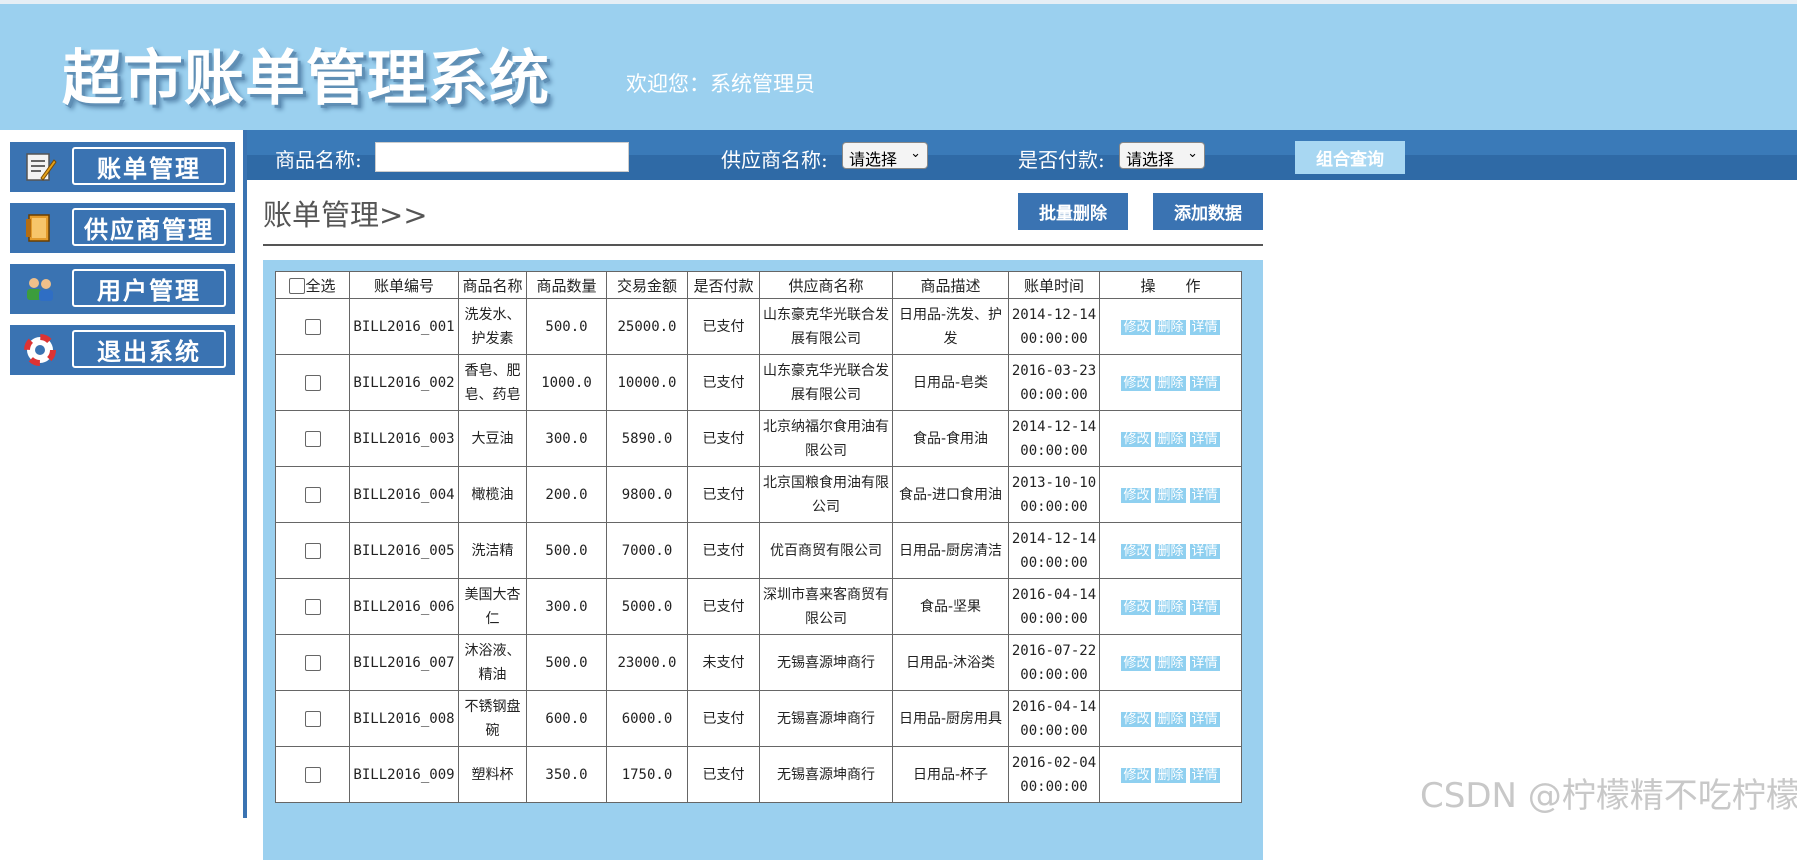 This screenshot has height=860, width=1797. Describe the element at coordinates (566, 550) in the screenshot. I see `cell-quantity: 500.0` at that location.